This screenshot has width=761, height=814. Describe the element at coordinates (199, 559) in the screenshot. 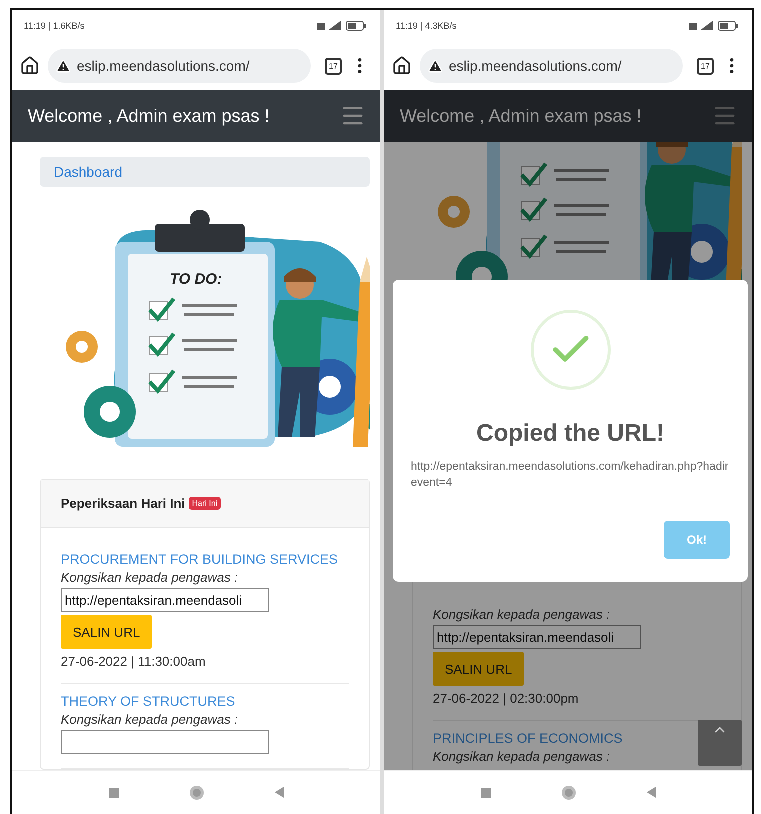

I see `exam-title-link: PROCUREMENT FOR BUILDING SERVICES` at that location.